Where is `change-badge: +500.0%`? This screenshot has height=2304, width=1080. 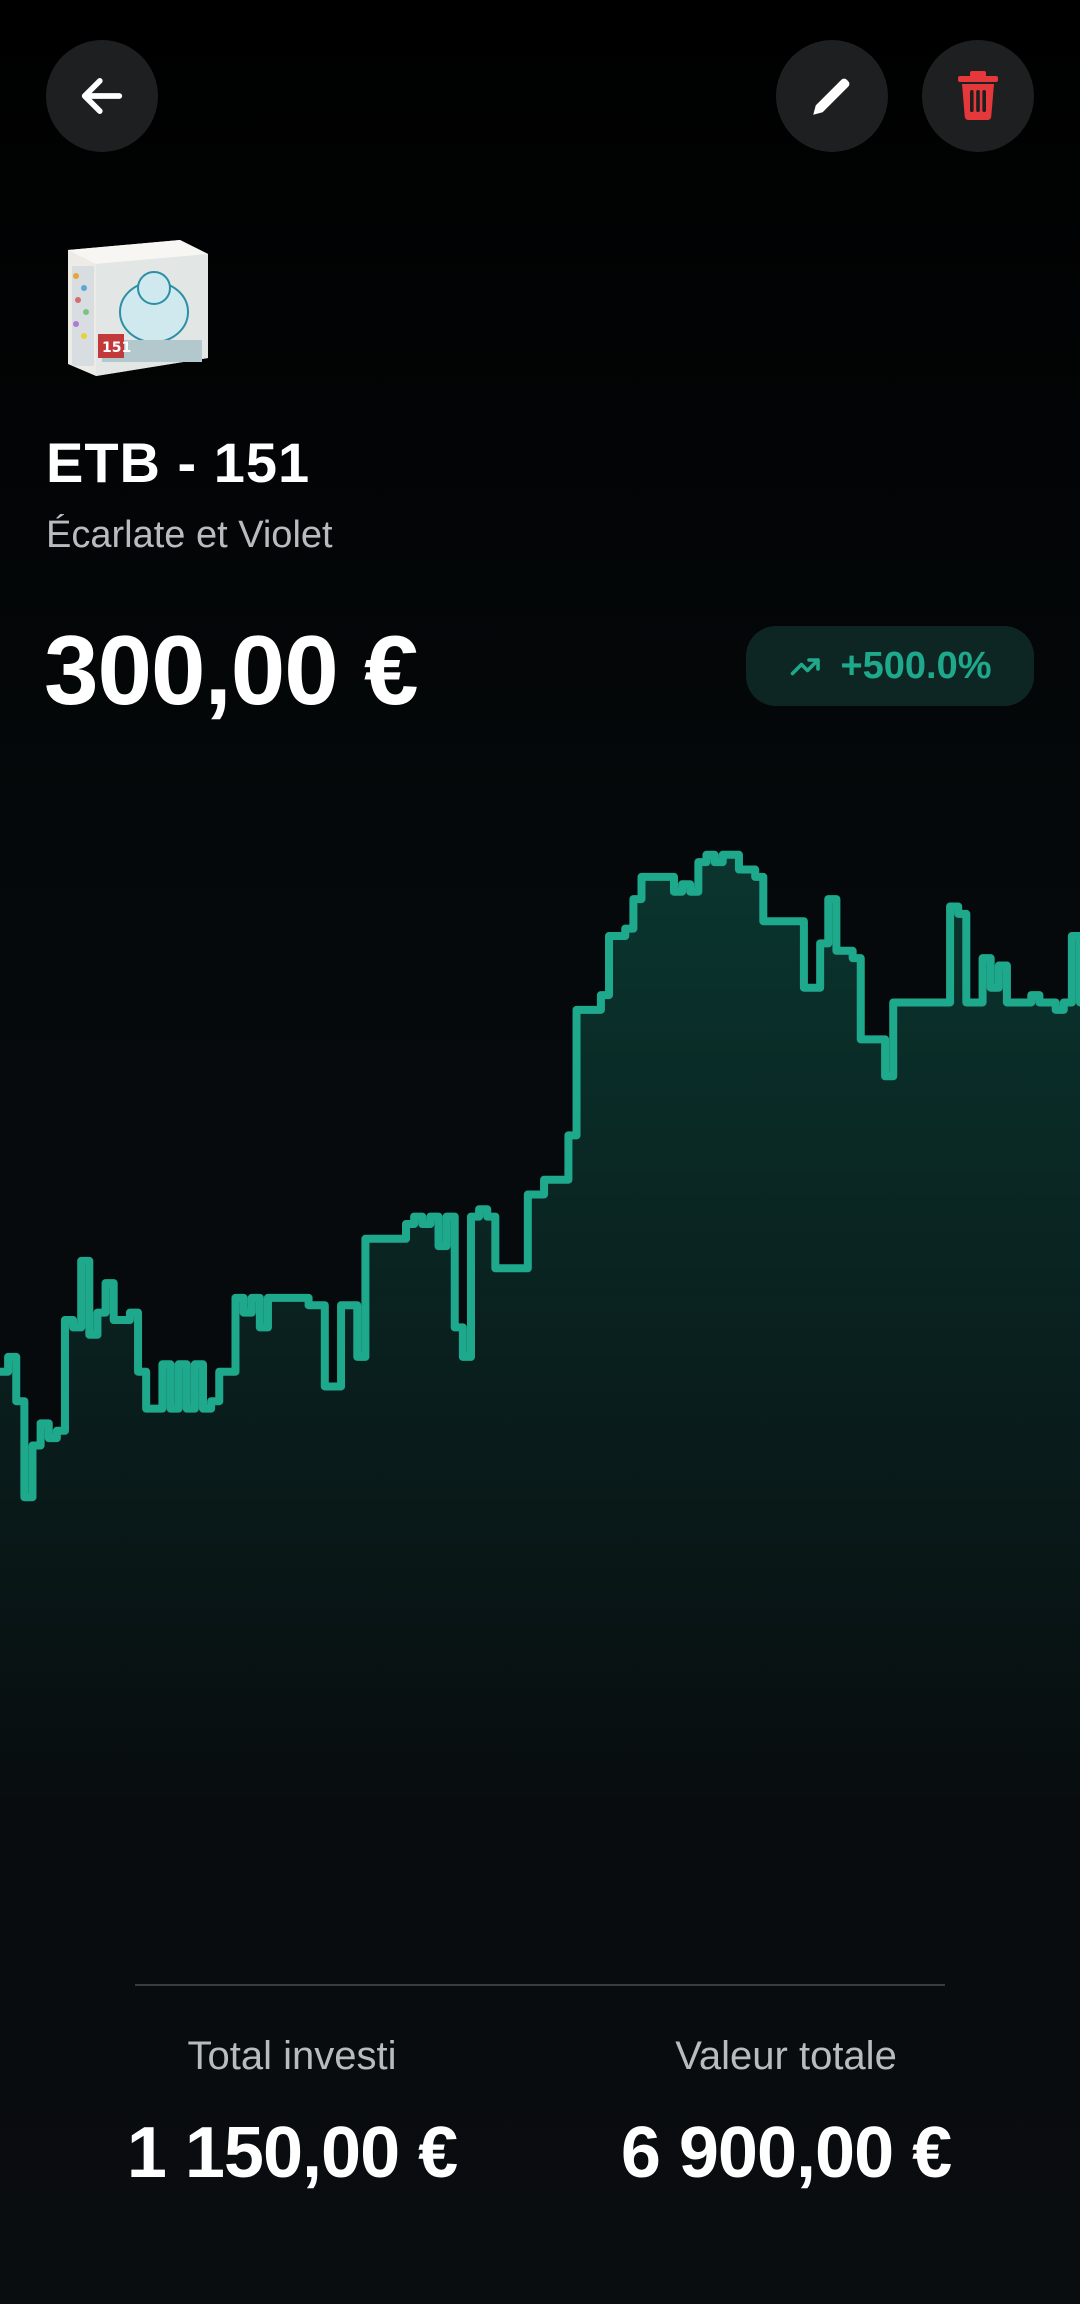
change-badge: +500.0% is located at coordinates (890, 666).